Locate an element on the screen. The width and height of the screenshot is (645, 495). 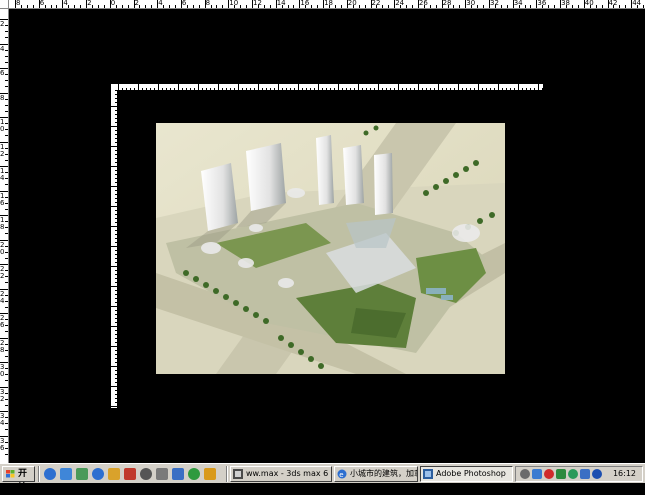
network-icon is located at coordinates (537, 474).